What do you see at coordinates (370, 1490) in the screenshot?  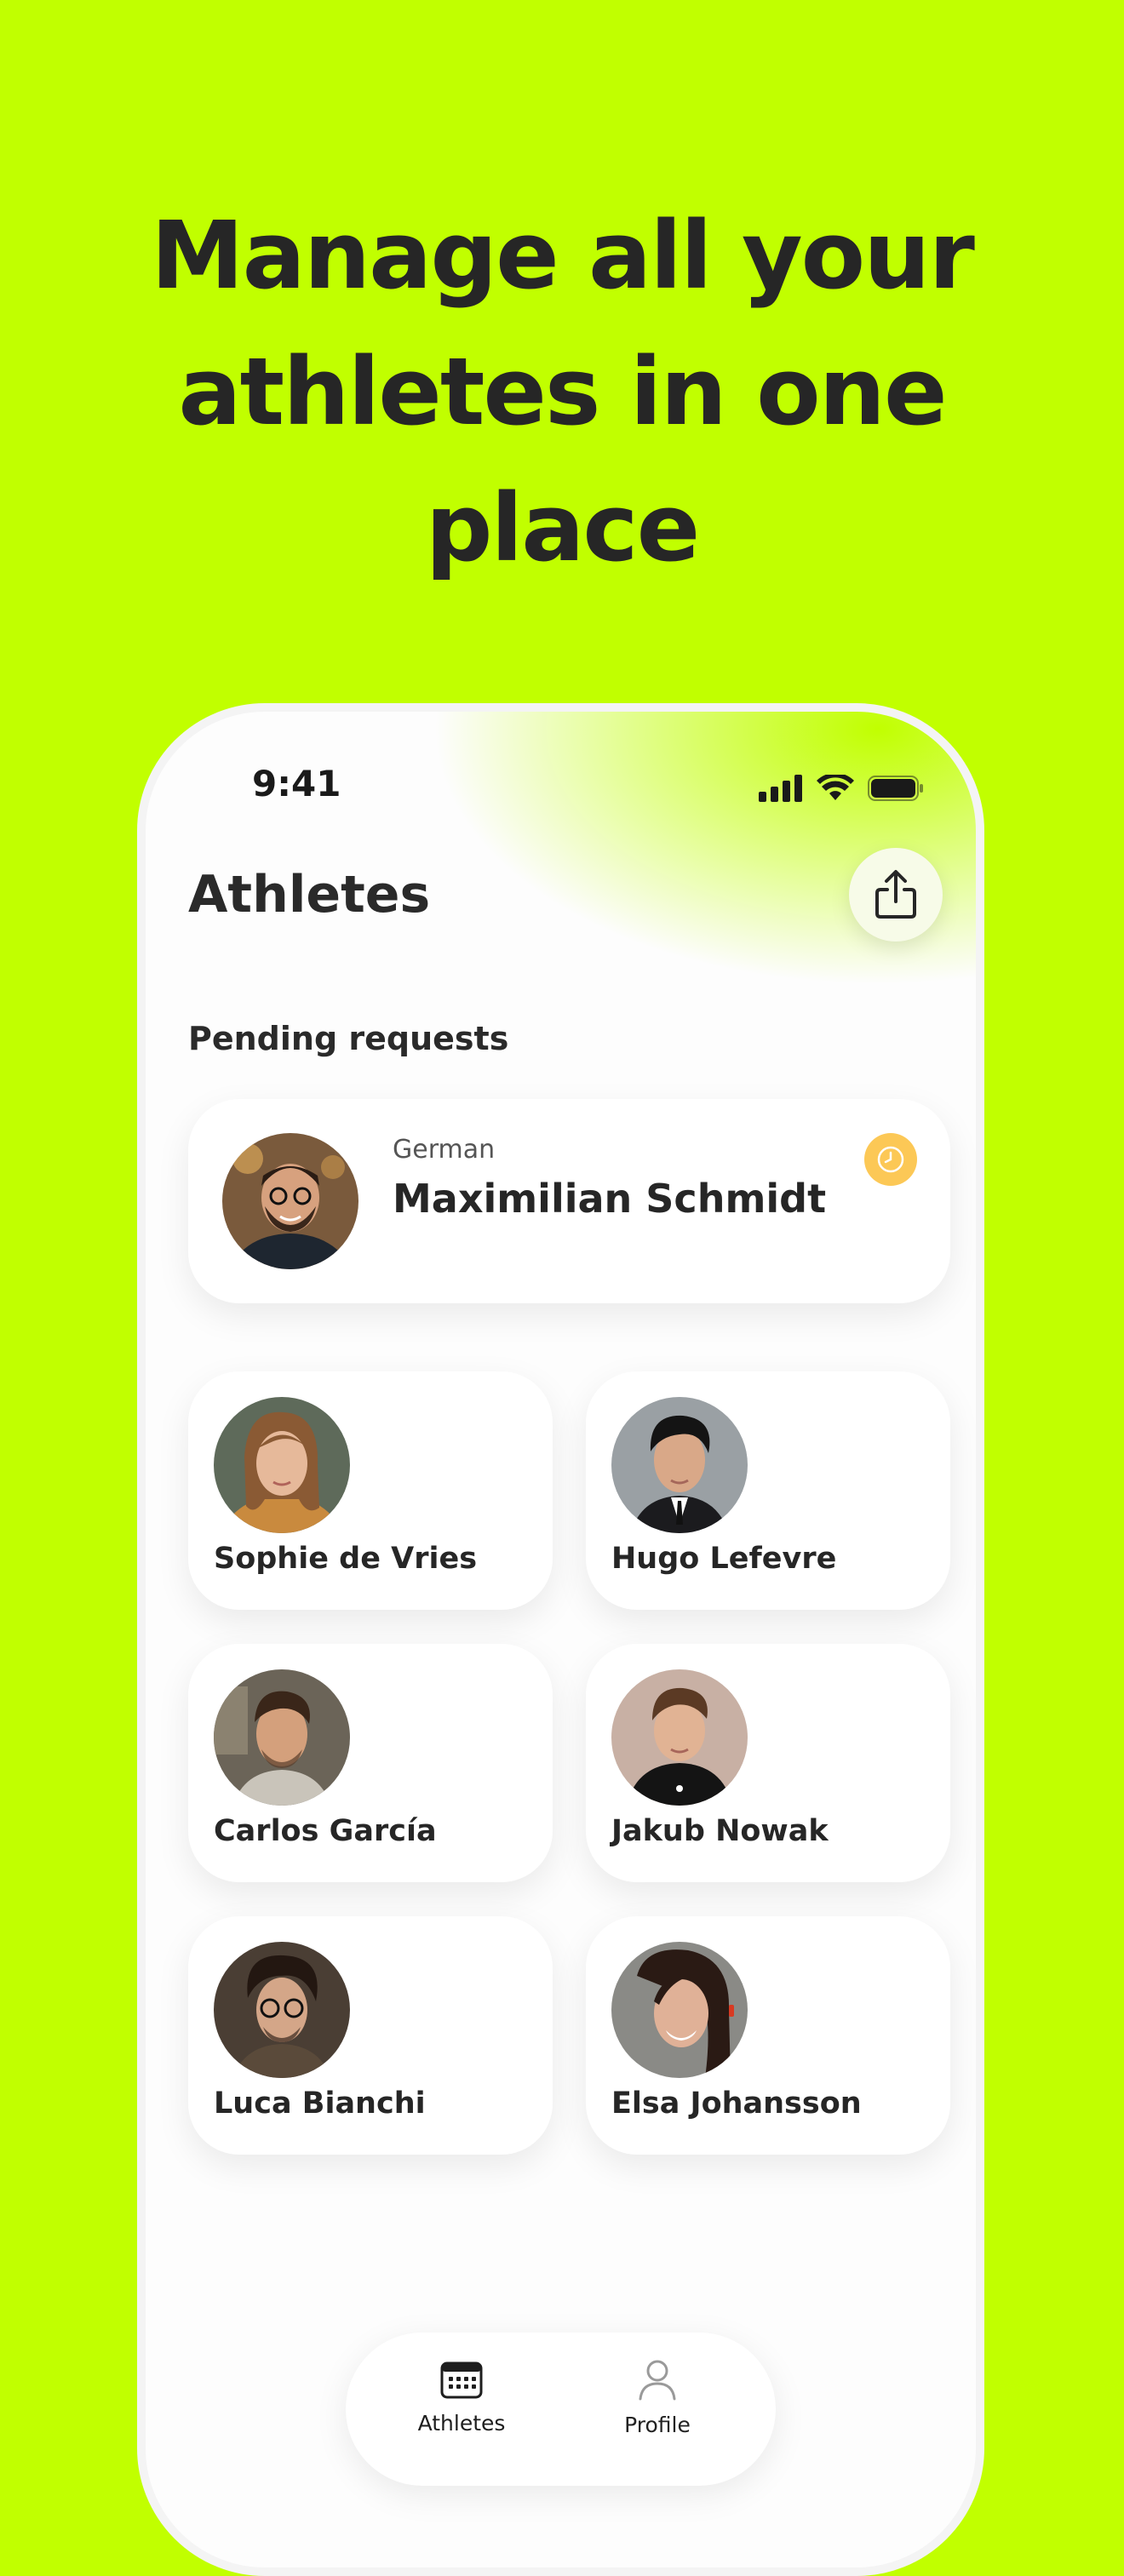 I see `athlete-card: Sophie de Vries` at bounding box center [370, 1490].